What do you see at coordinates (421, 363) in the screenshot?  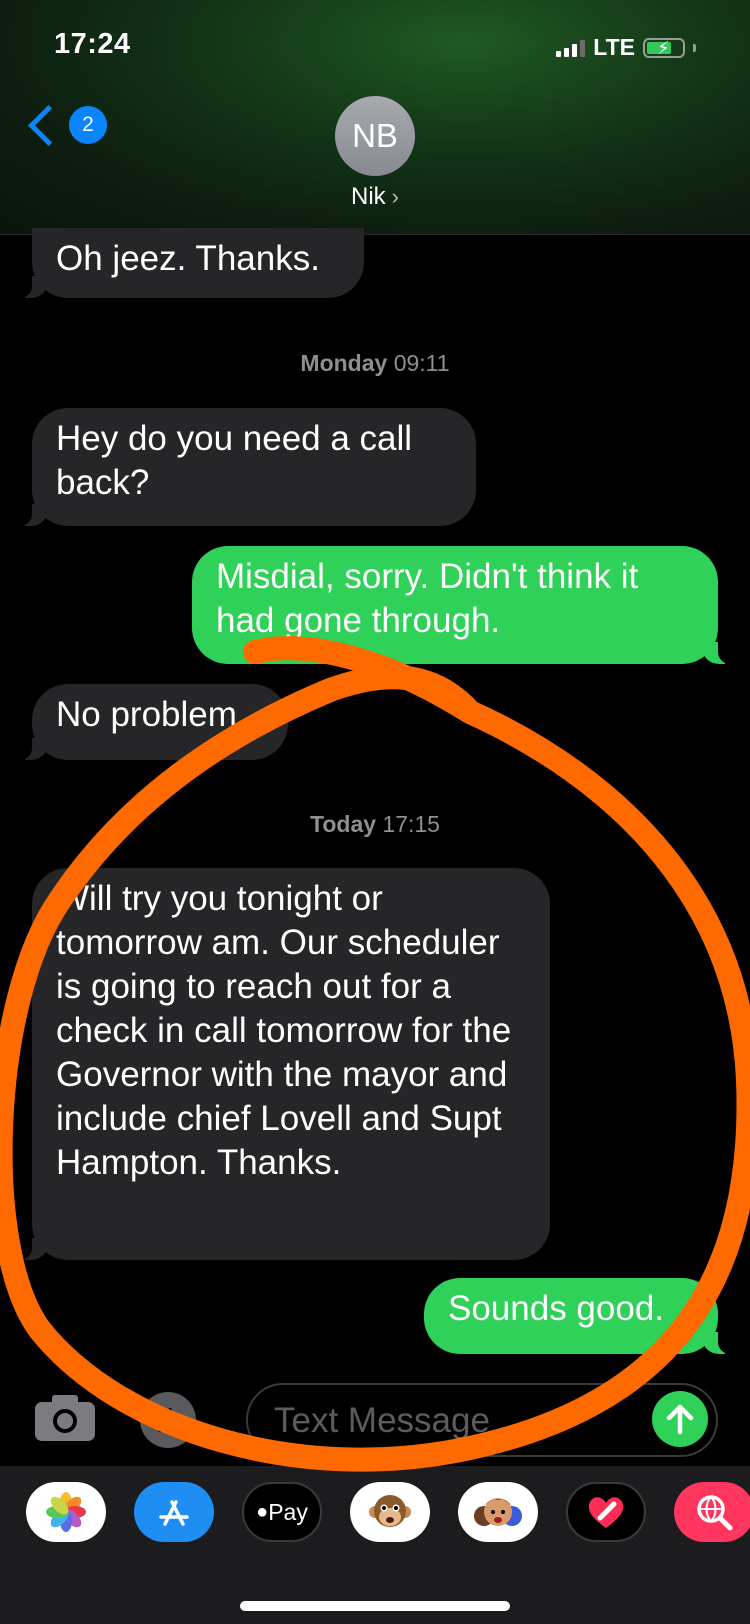 I see `timestamp-time: 09:11` at bounding box center [421, 363].